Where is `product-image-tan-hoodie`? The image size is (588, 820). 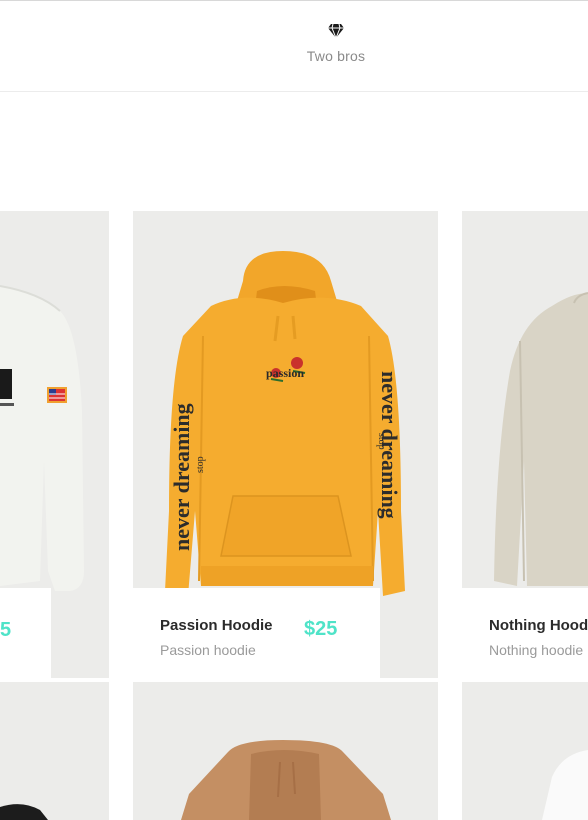
product-image-tan-hoodie is located at coordinates (285, 751).